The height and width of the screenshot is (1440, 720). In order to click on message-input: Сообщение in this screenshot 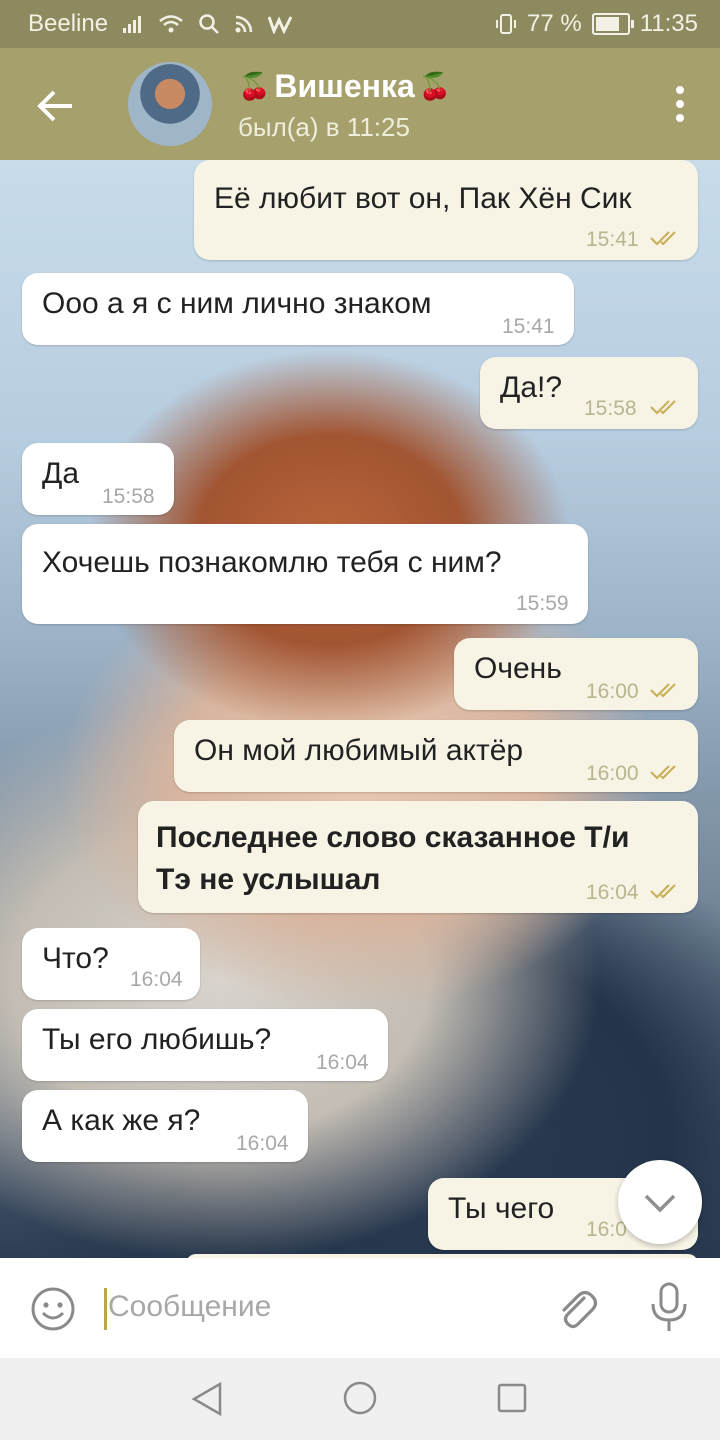, I will do `click(189, 1307)`.